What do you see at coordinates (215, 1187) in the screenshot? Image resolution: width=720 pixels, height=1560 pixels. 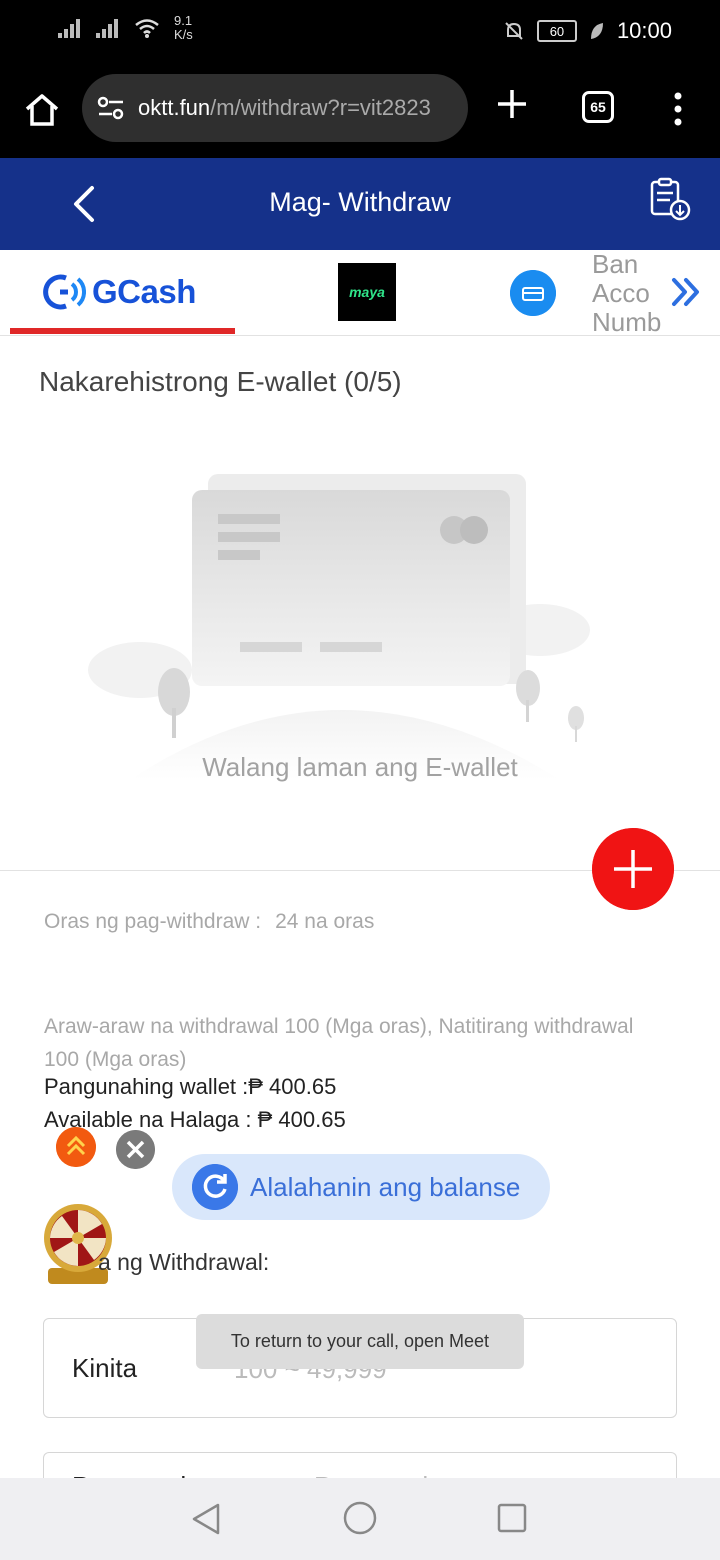 I see `refresh-icon` at bounding box center [215, 1187].